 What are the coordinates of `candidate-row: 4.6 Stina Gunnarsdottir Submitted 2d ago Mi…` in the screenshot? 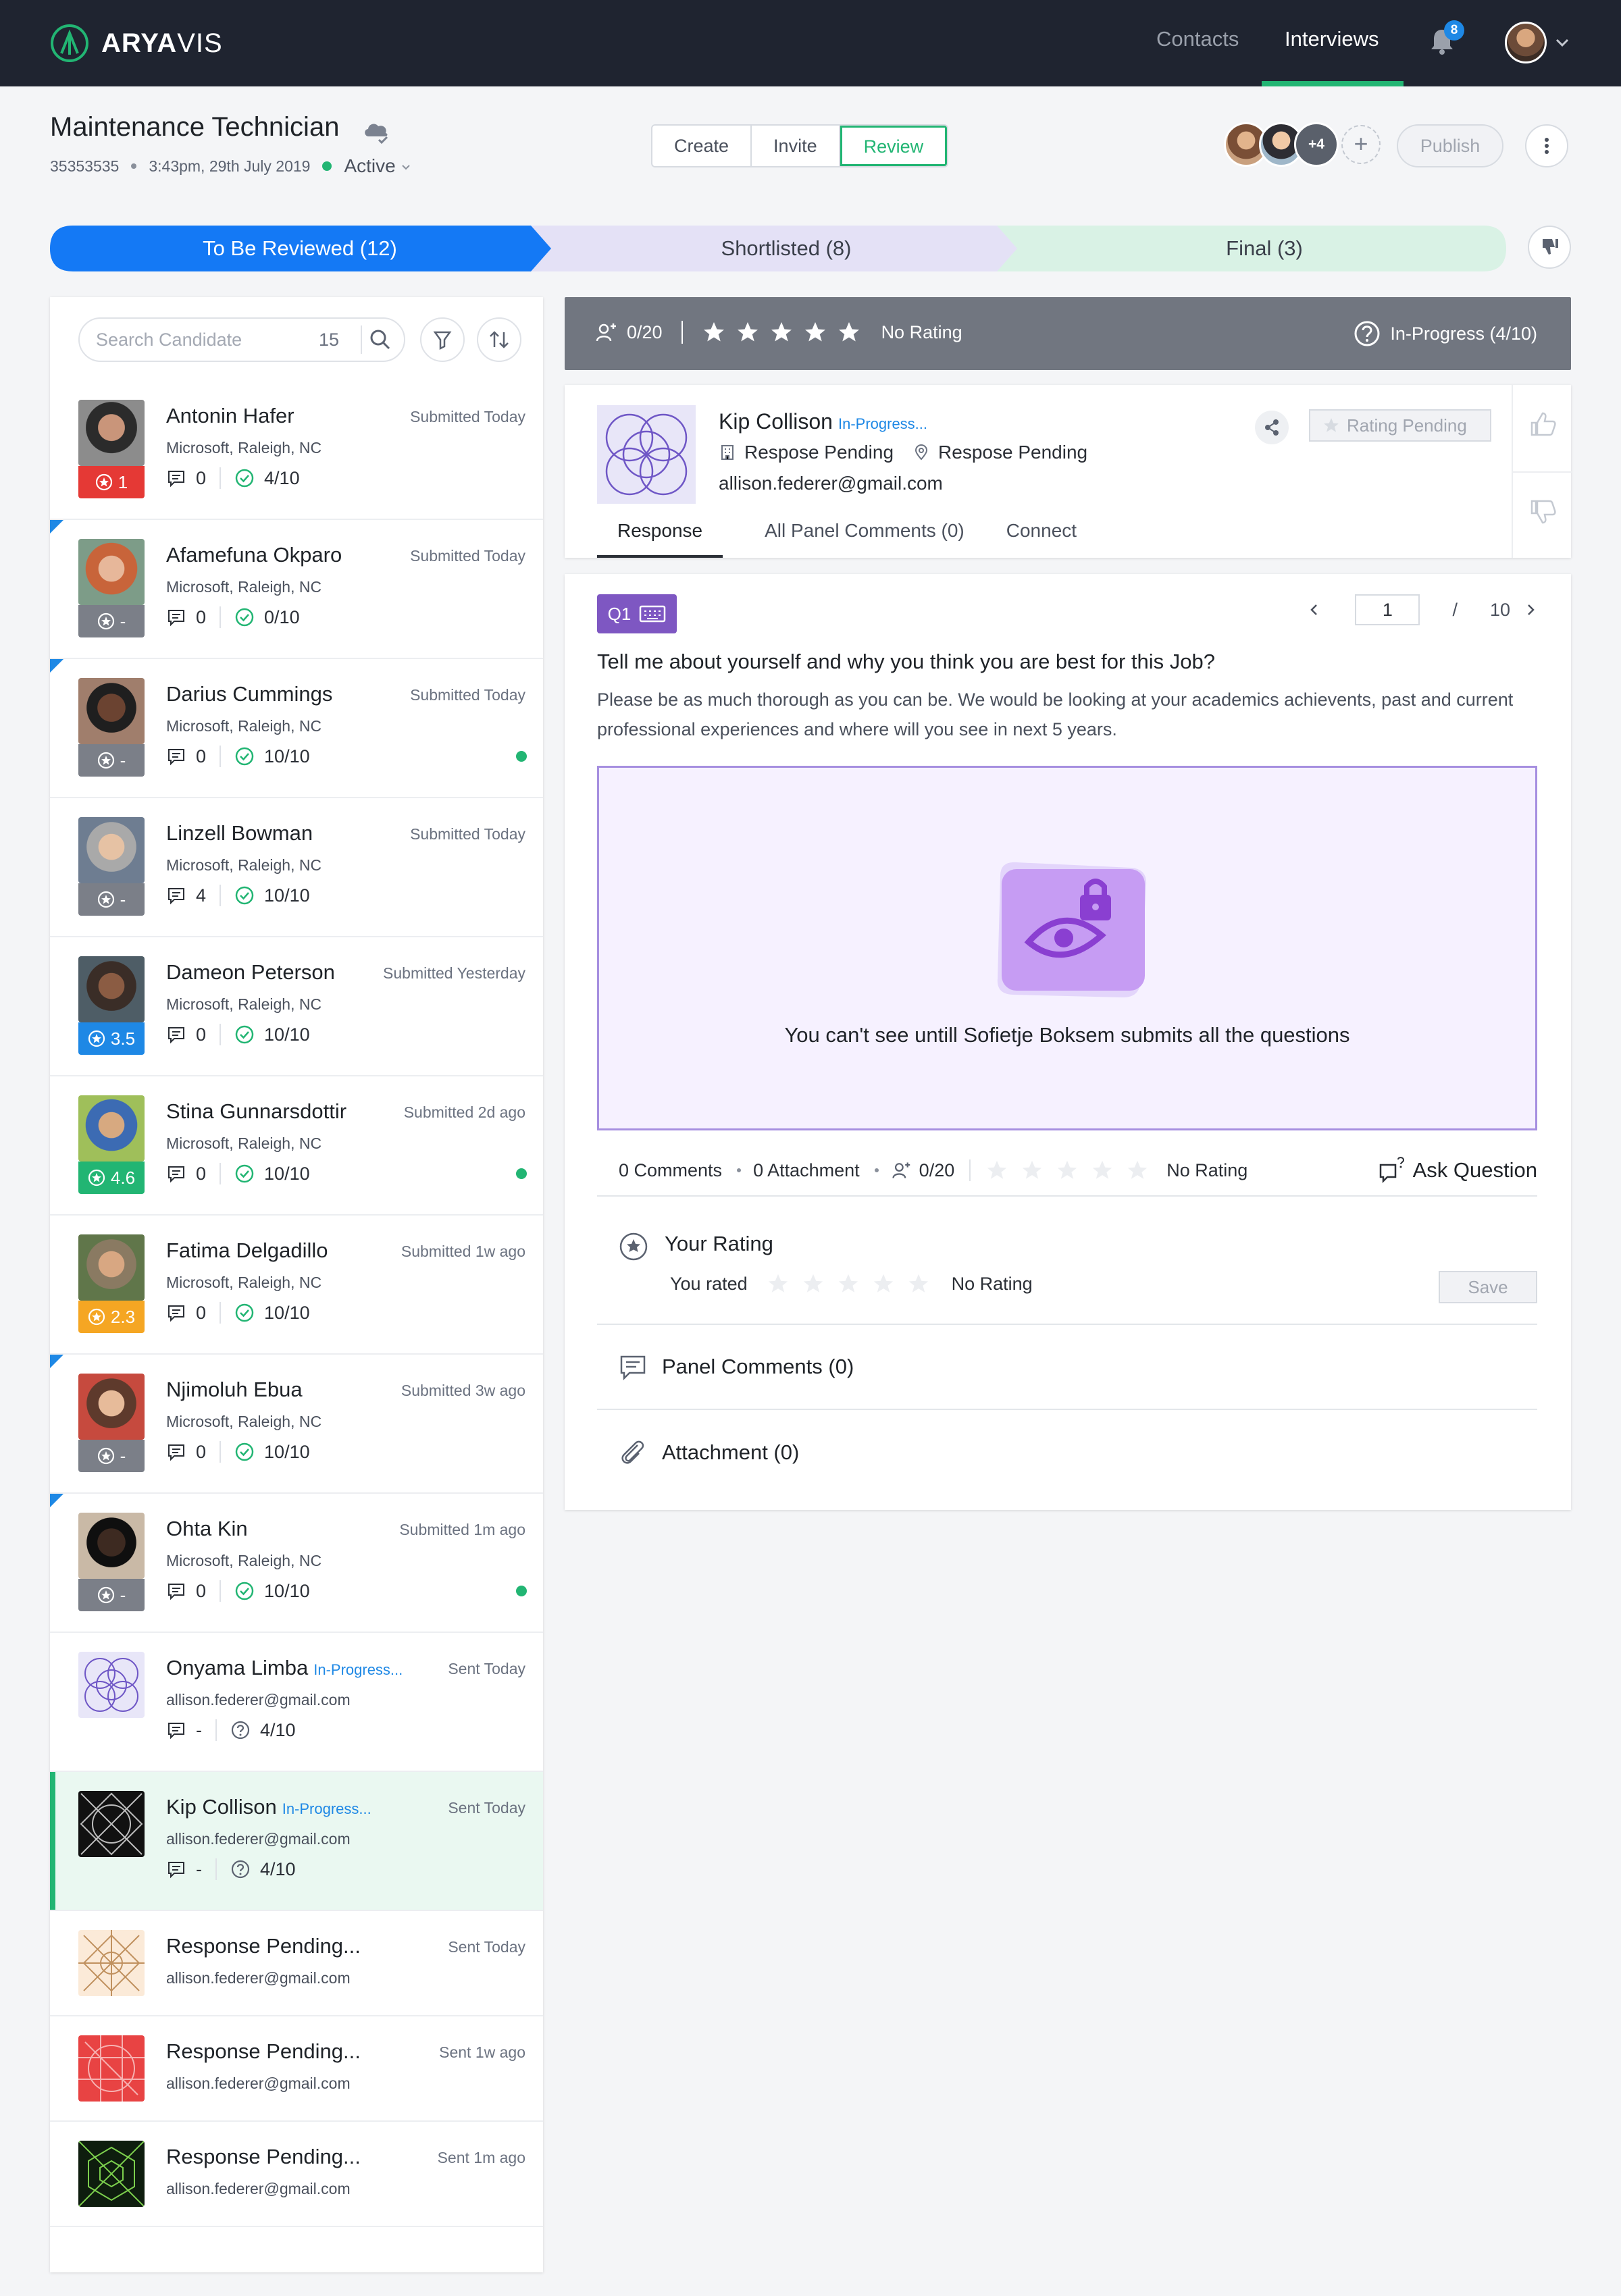 It's located at (296, 1146).